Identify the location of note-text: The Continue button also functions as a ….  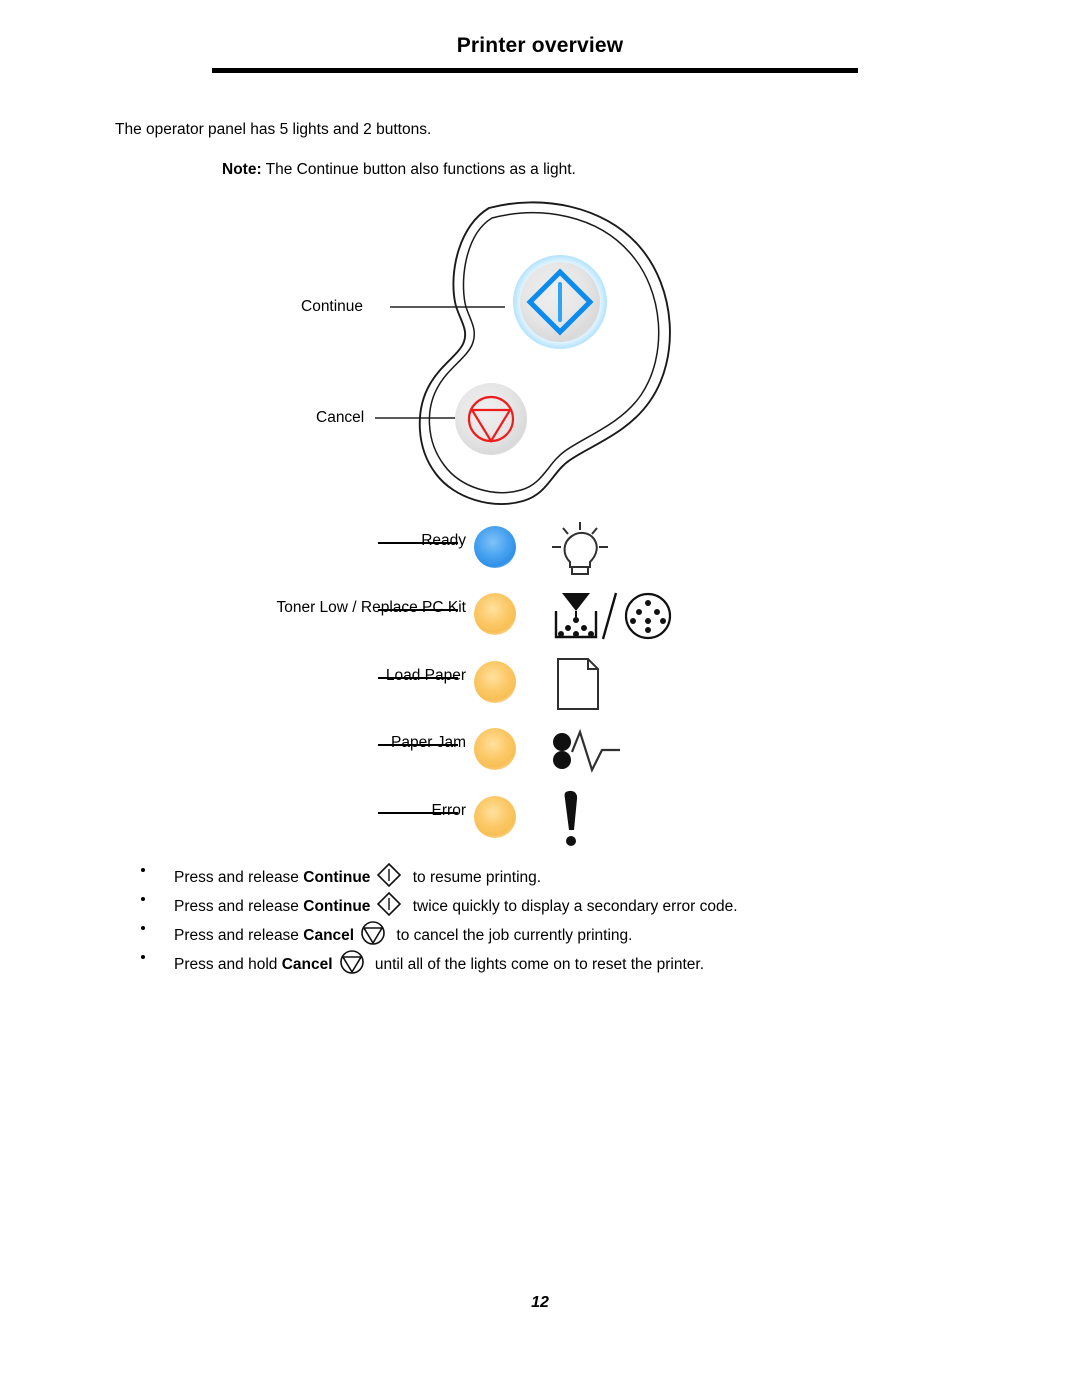
(420, 169).